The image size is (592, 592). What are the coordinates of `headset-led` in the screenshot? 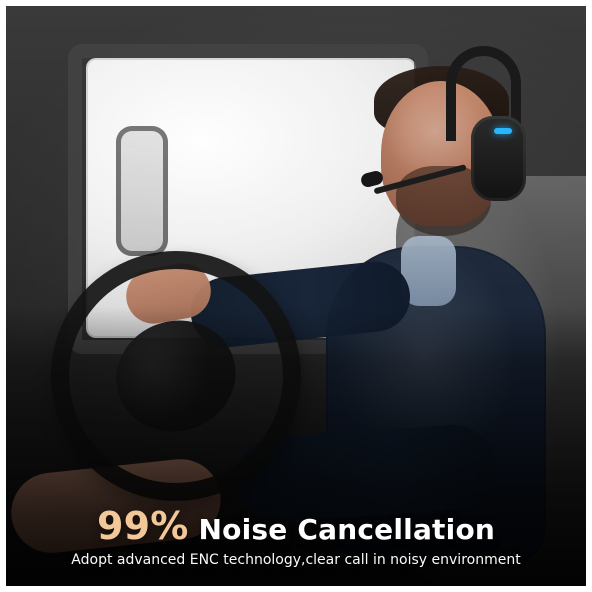 It's located at (503, 131).